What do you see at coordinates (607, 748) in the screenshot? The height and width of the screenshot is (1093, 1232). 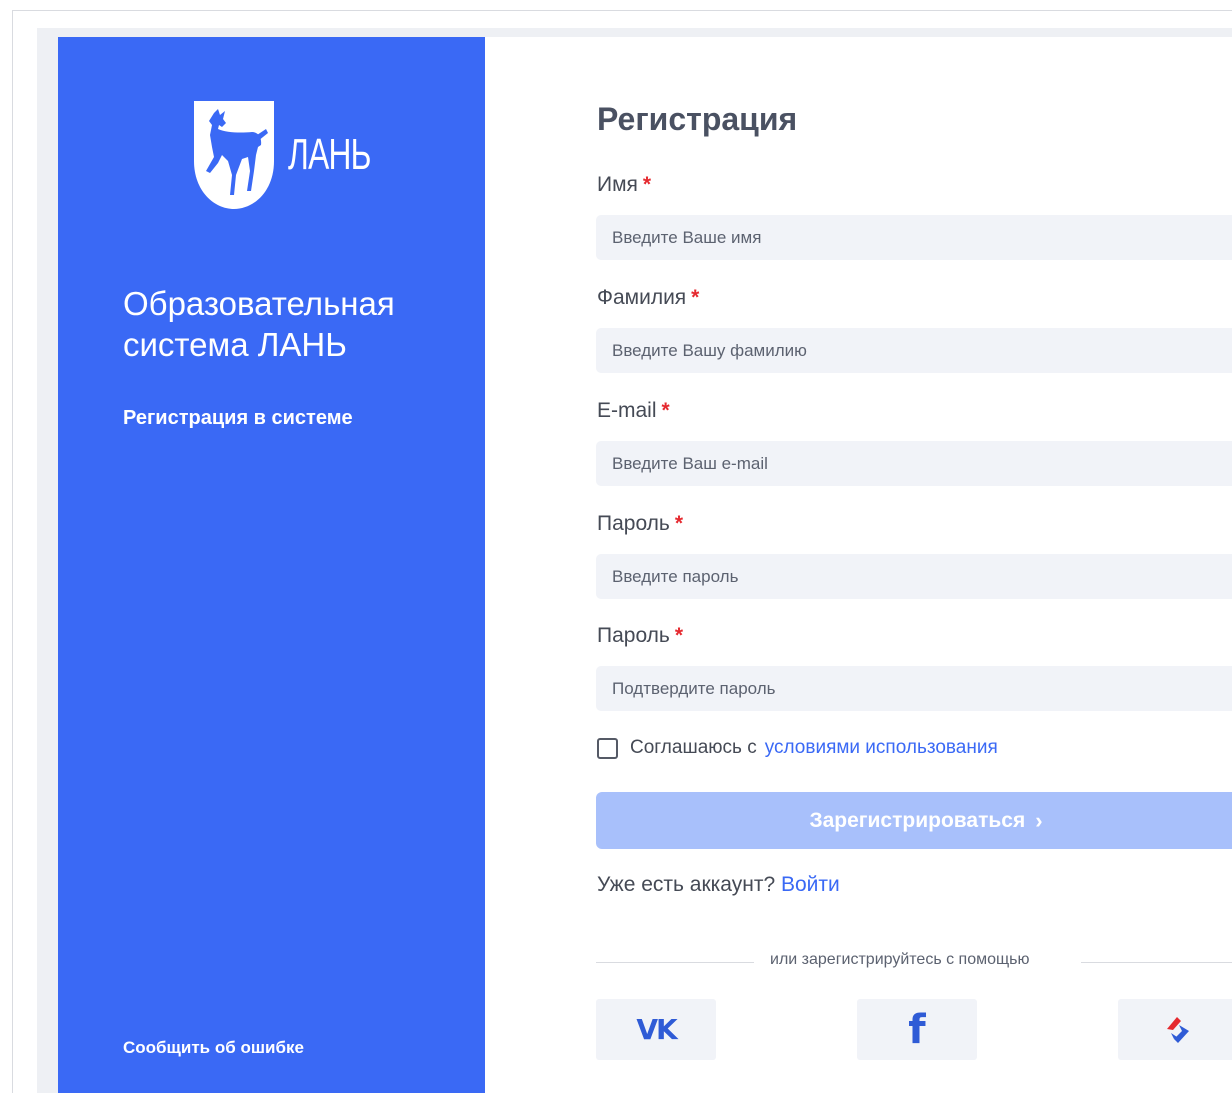 I see `terms-checkbox` at bounding box center [607, 748].